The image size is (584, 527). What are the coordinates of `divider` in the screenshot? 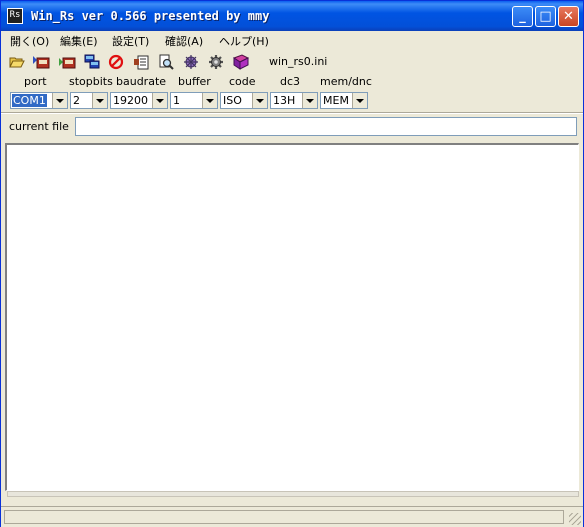 It's located at (292, 113).